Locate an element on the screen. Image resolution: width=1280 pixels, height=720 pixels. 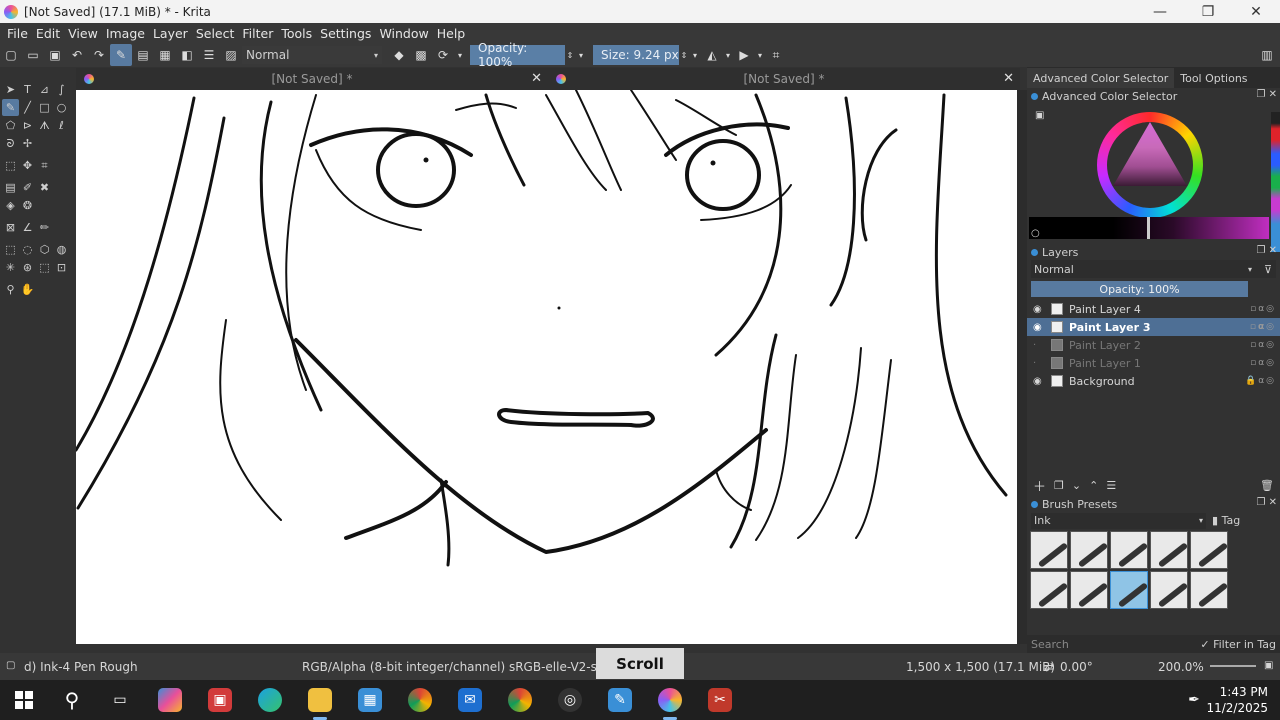
brush-preset-icon: ▨ is located at coordinates (231, 55).